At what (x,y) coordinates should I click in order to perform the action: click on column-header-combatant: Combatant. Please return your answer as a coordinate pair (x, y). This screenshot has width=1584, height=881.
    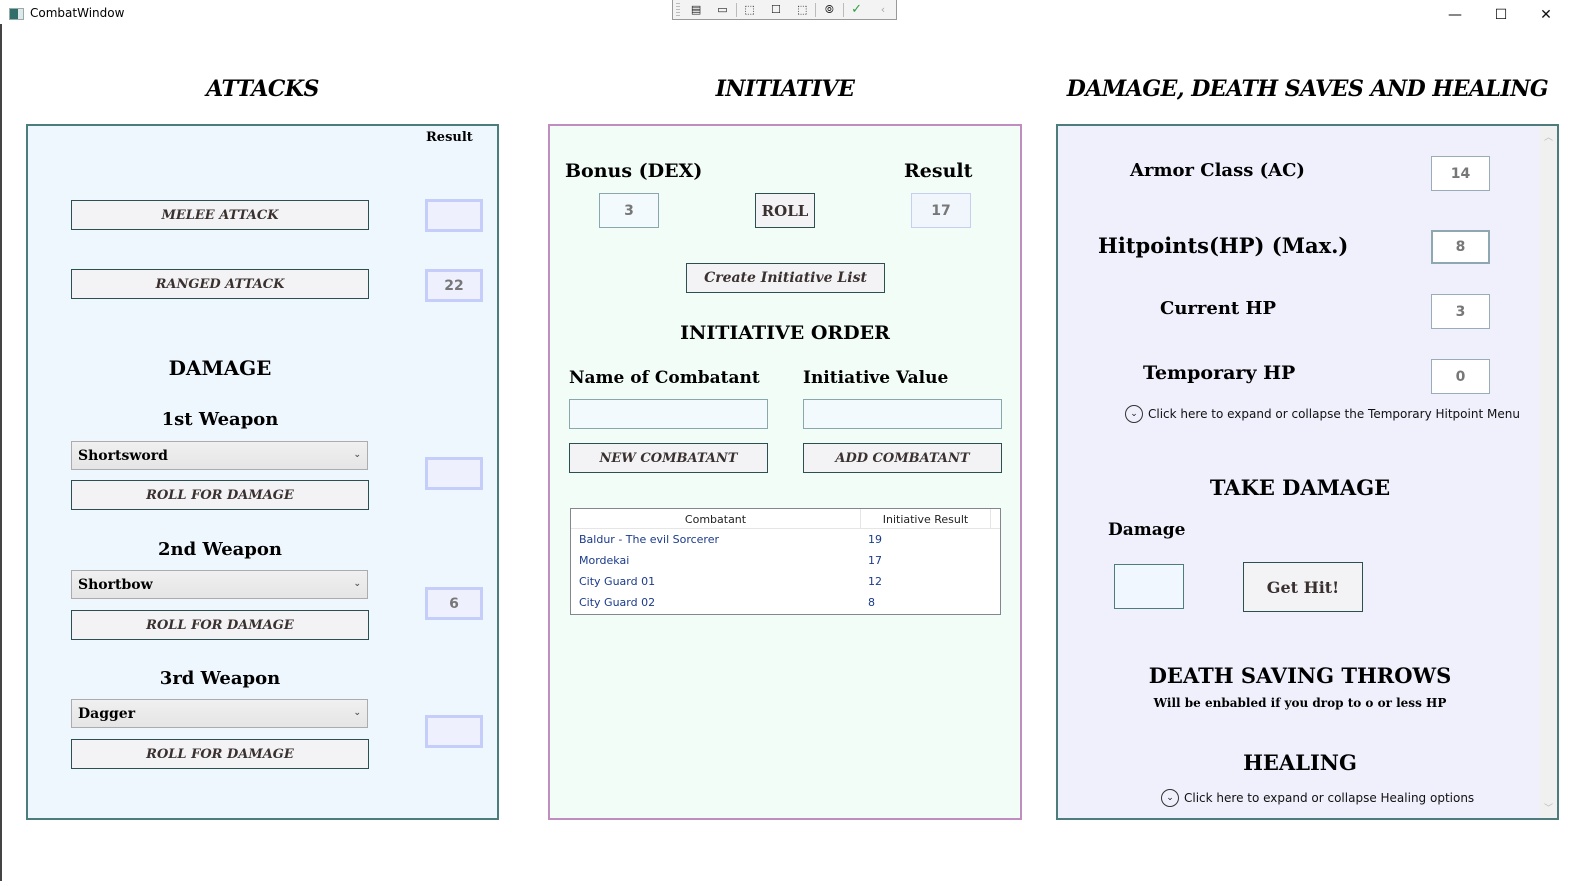
    Looking at the image, I should click on (716, 519).